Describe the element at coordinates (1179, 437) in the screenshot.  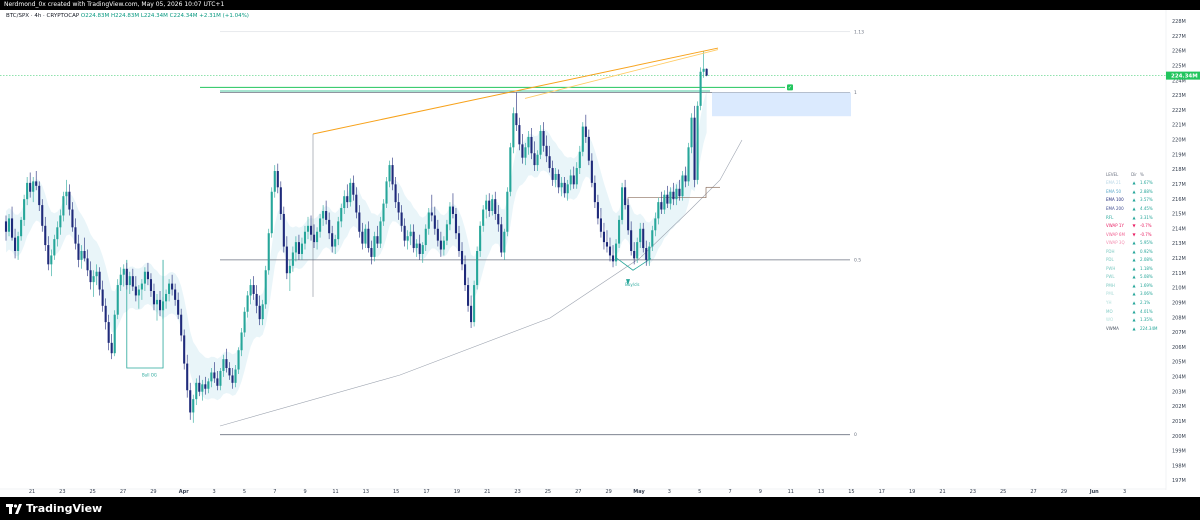
I see `price-tick-label: 200M` at that location.